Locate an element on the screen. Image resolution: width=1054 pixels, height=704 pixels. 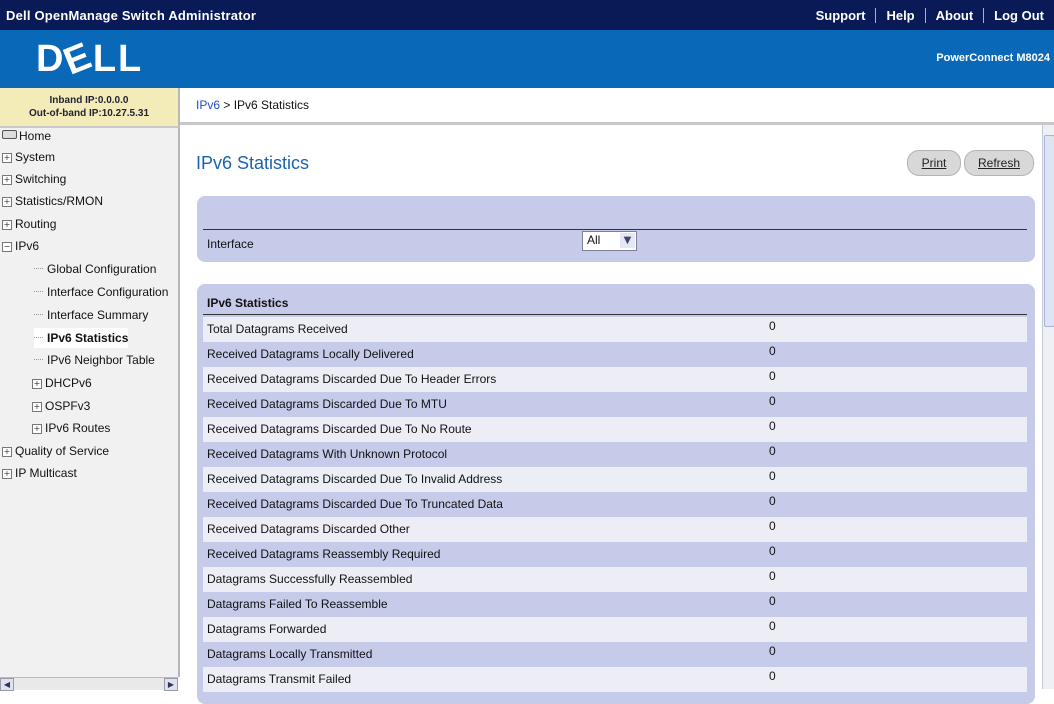
stat-label: Received Datagrams Discarded Other is located at coordinates (308, 529).